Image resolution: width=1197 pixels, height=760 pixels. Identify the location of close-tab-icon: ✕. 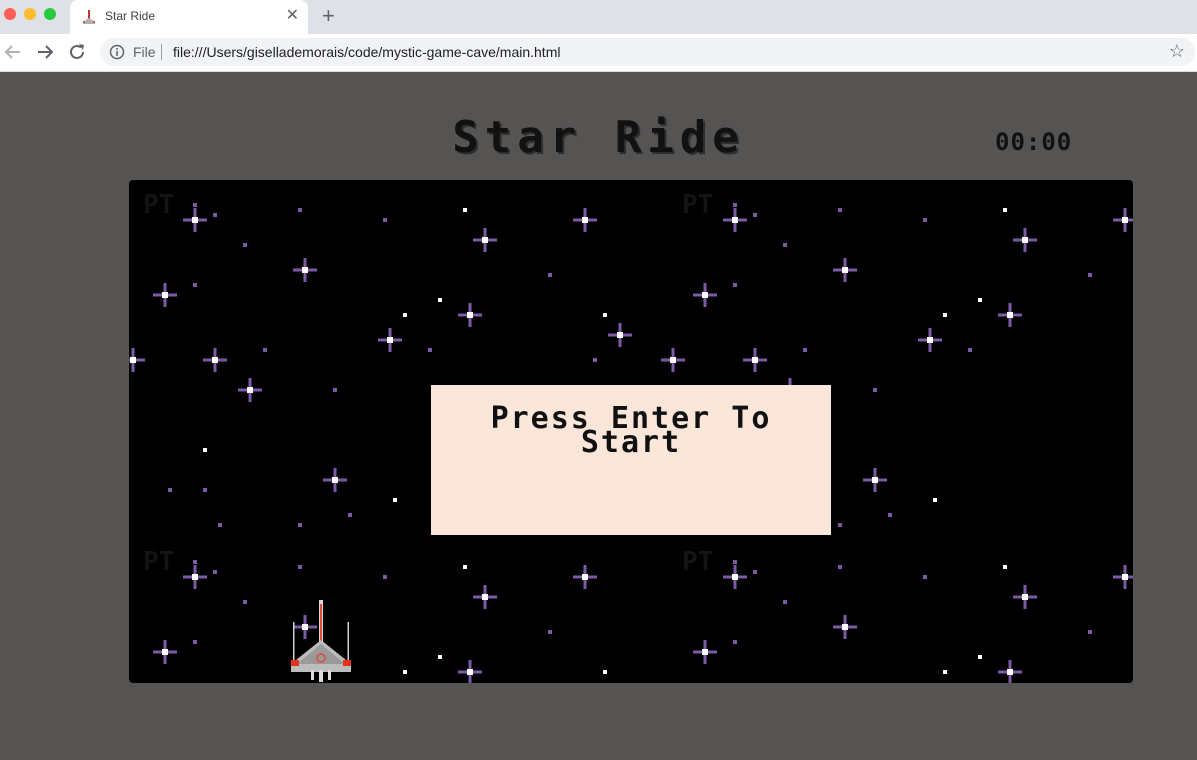
(292, 16).